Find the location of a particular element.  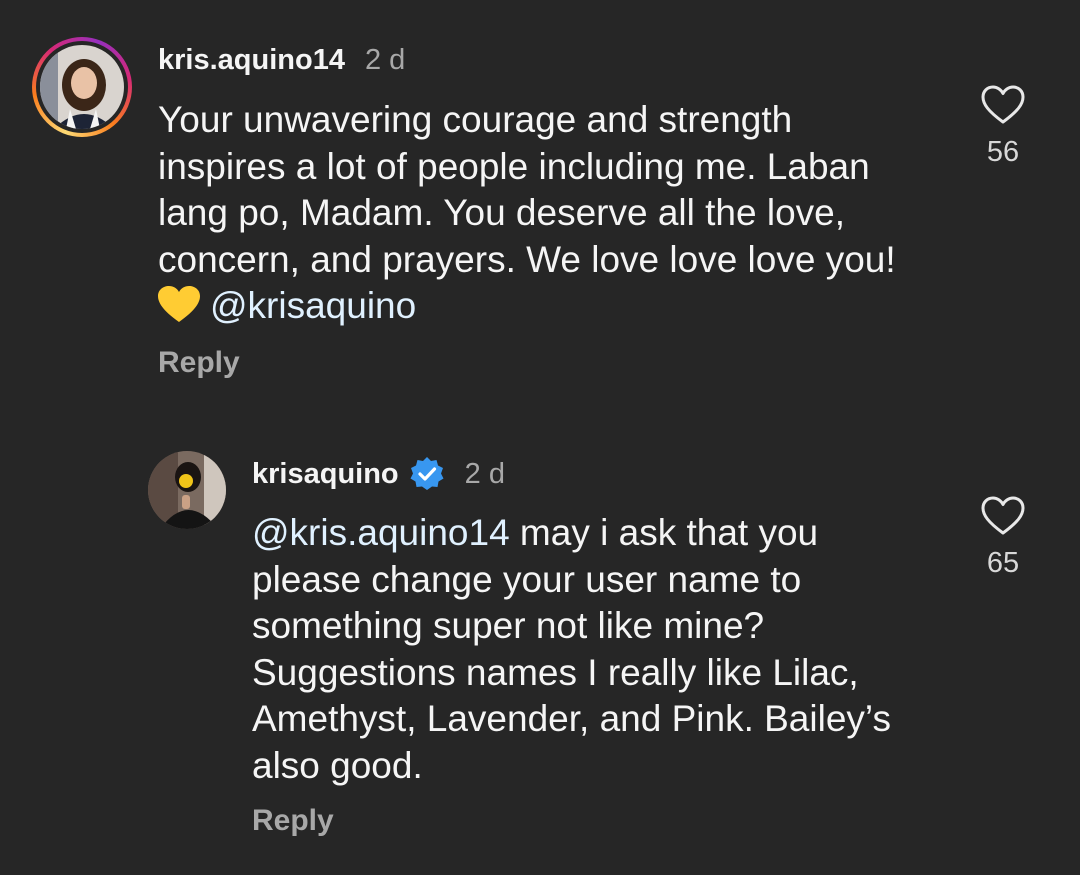

yellow-heart-icon is located at coordinates (179, 305).